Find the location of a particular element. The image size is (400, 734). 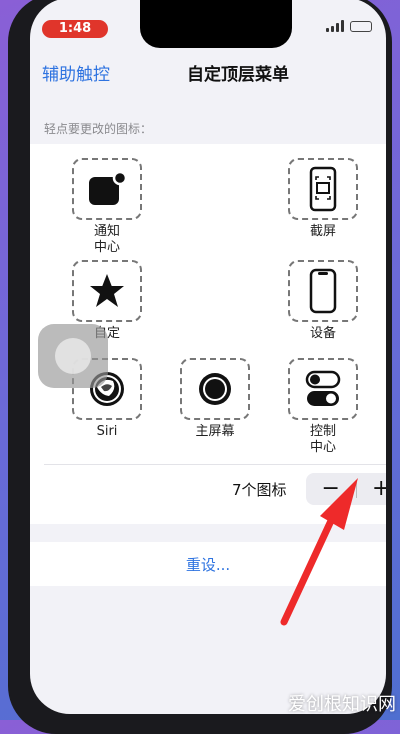

assistive-touch-dot is located at coordinates (73, 356).